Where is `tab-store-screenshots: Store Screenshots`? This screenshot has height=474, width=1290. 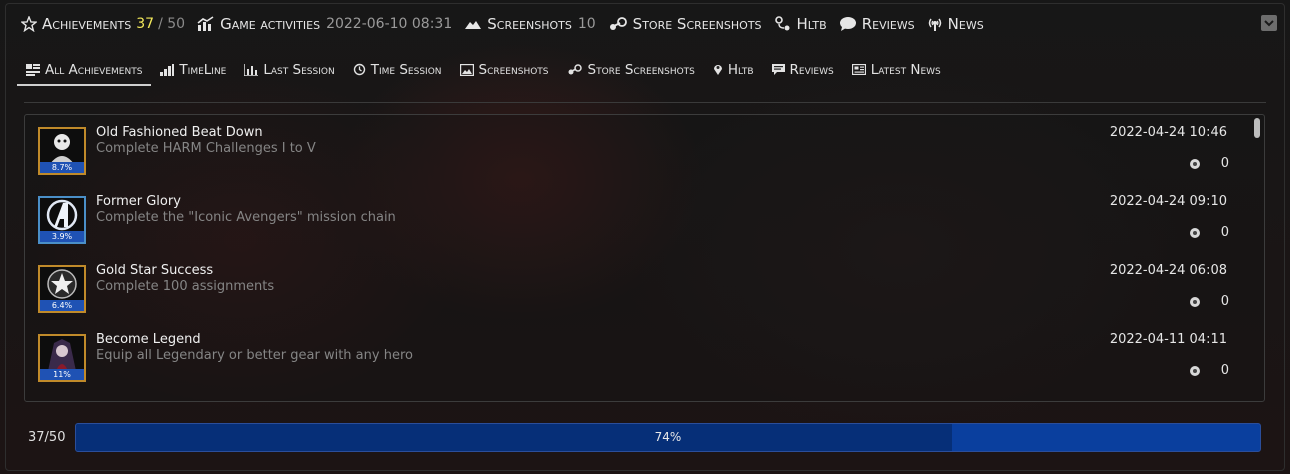
tab-store-screenshots: Store Screenshots is located at coordinates (631, 69).